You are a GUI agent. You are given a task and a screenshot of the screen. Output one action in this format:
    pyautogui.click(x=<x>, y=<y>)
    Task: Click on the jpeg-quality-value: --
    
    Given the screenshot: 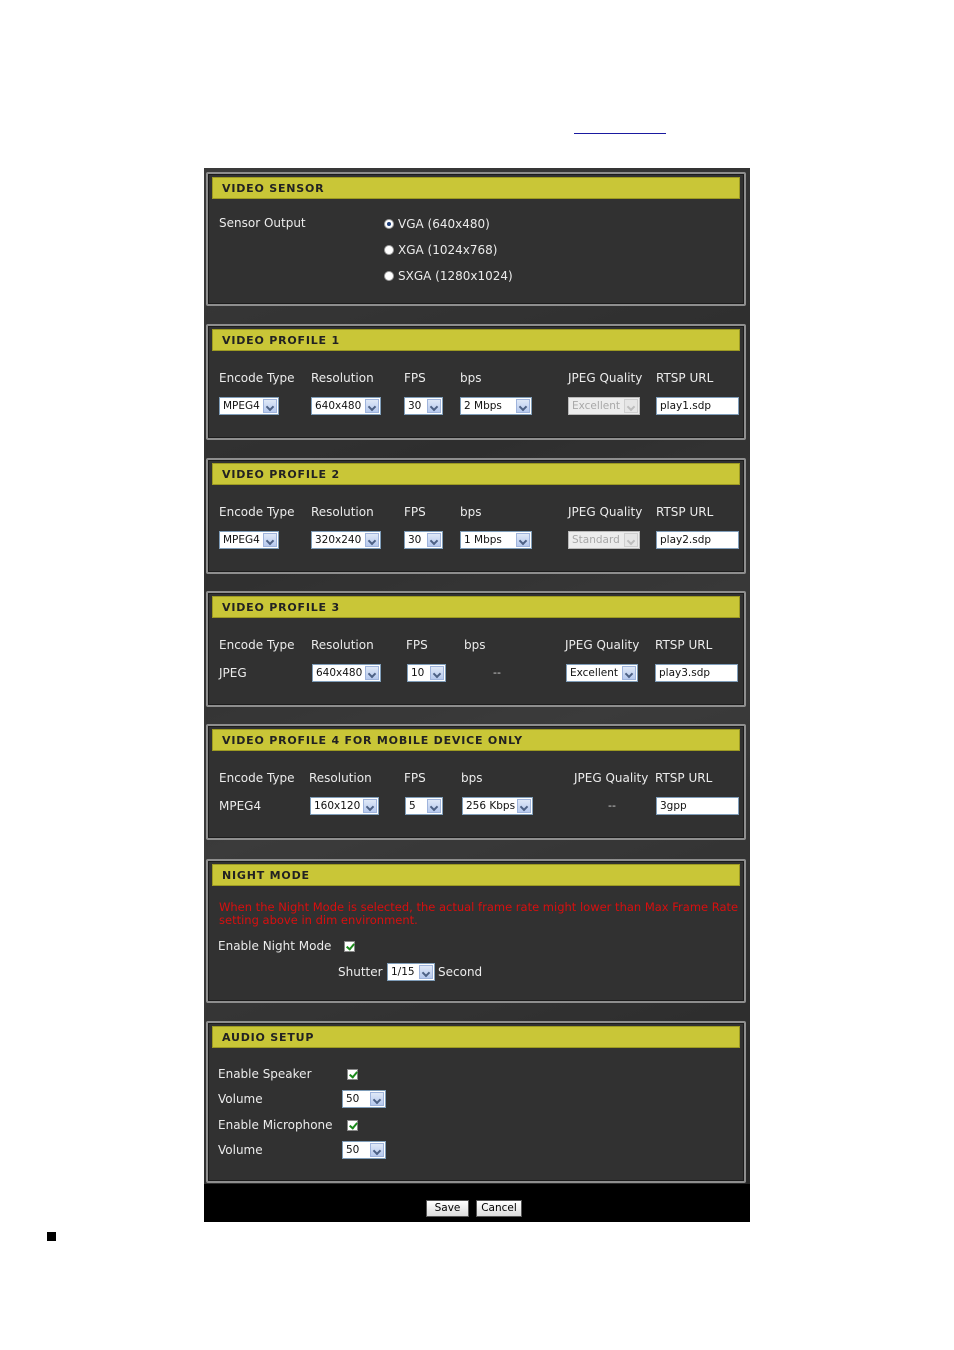 What is the action you would take?
    pyautogui.click(x=612, y=805)
    